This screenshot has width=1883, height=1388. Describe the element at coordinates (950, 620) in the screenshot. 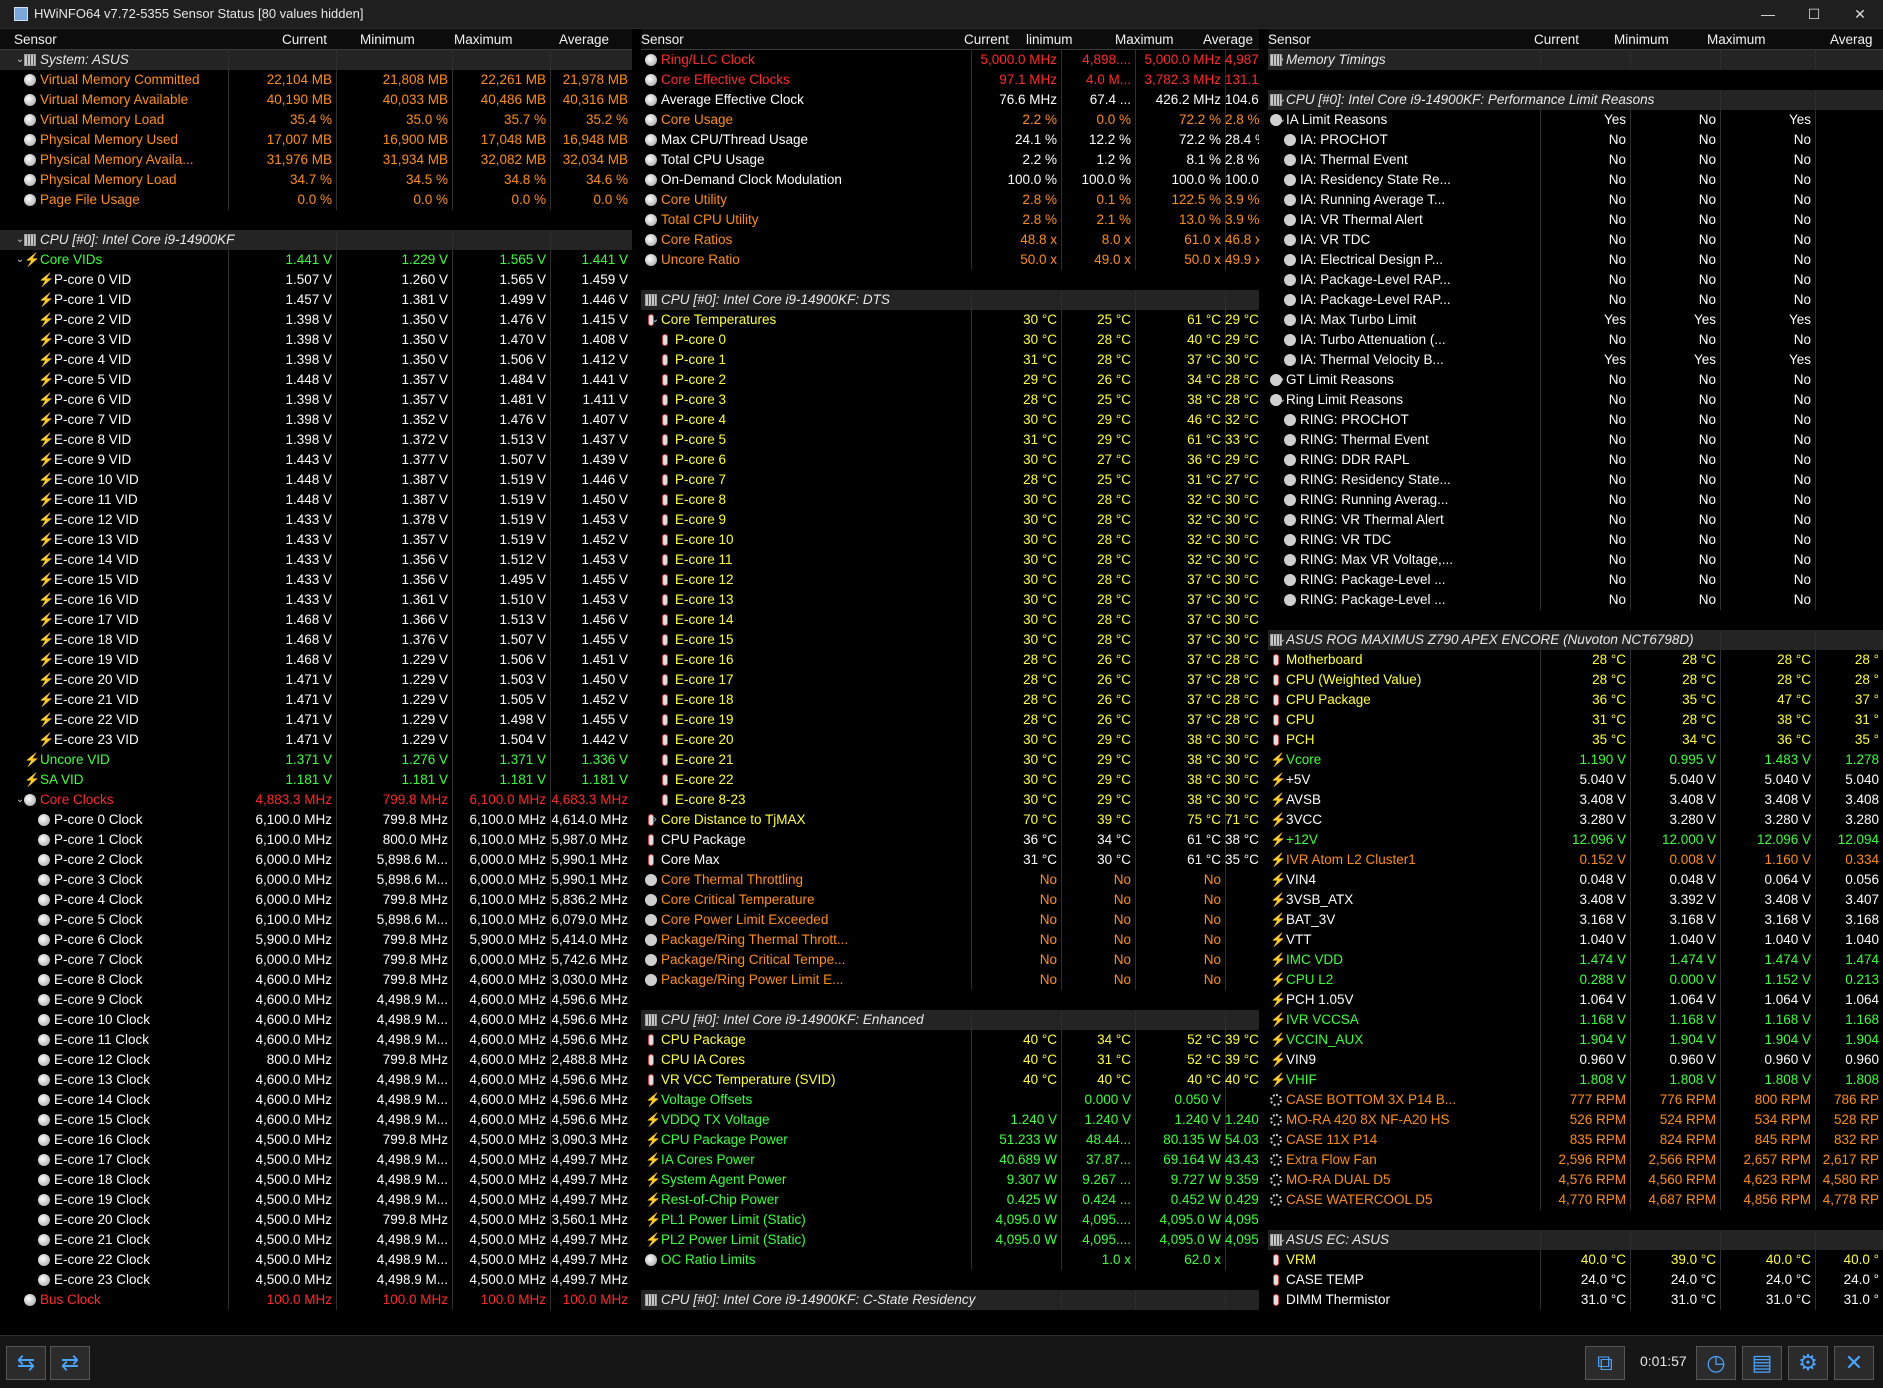

I see `sensor-row: E-core 14 30 °C 28 °C 37 °C 30 °C` at that location.